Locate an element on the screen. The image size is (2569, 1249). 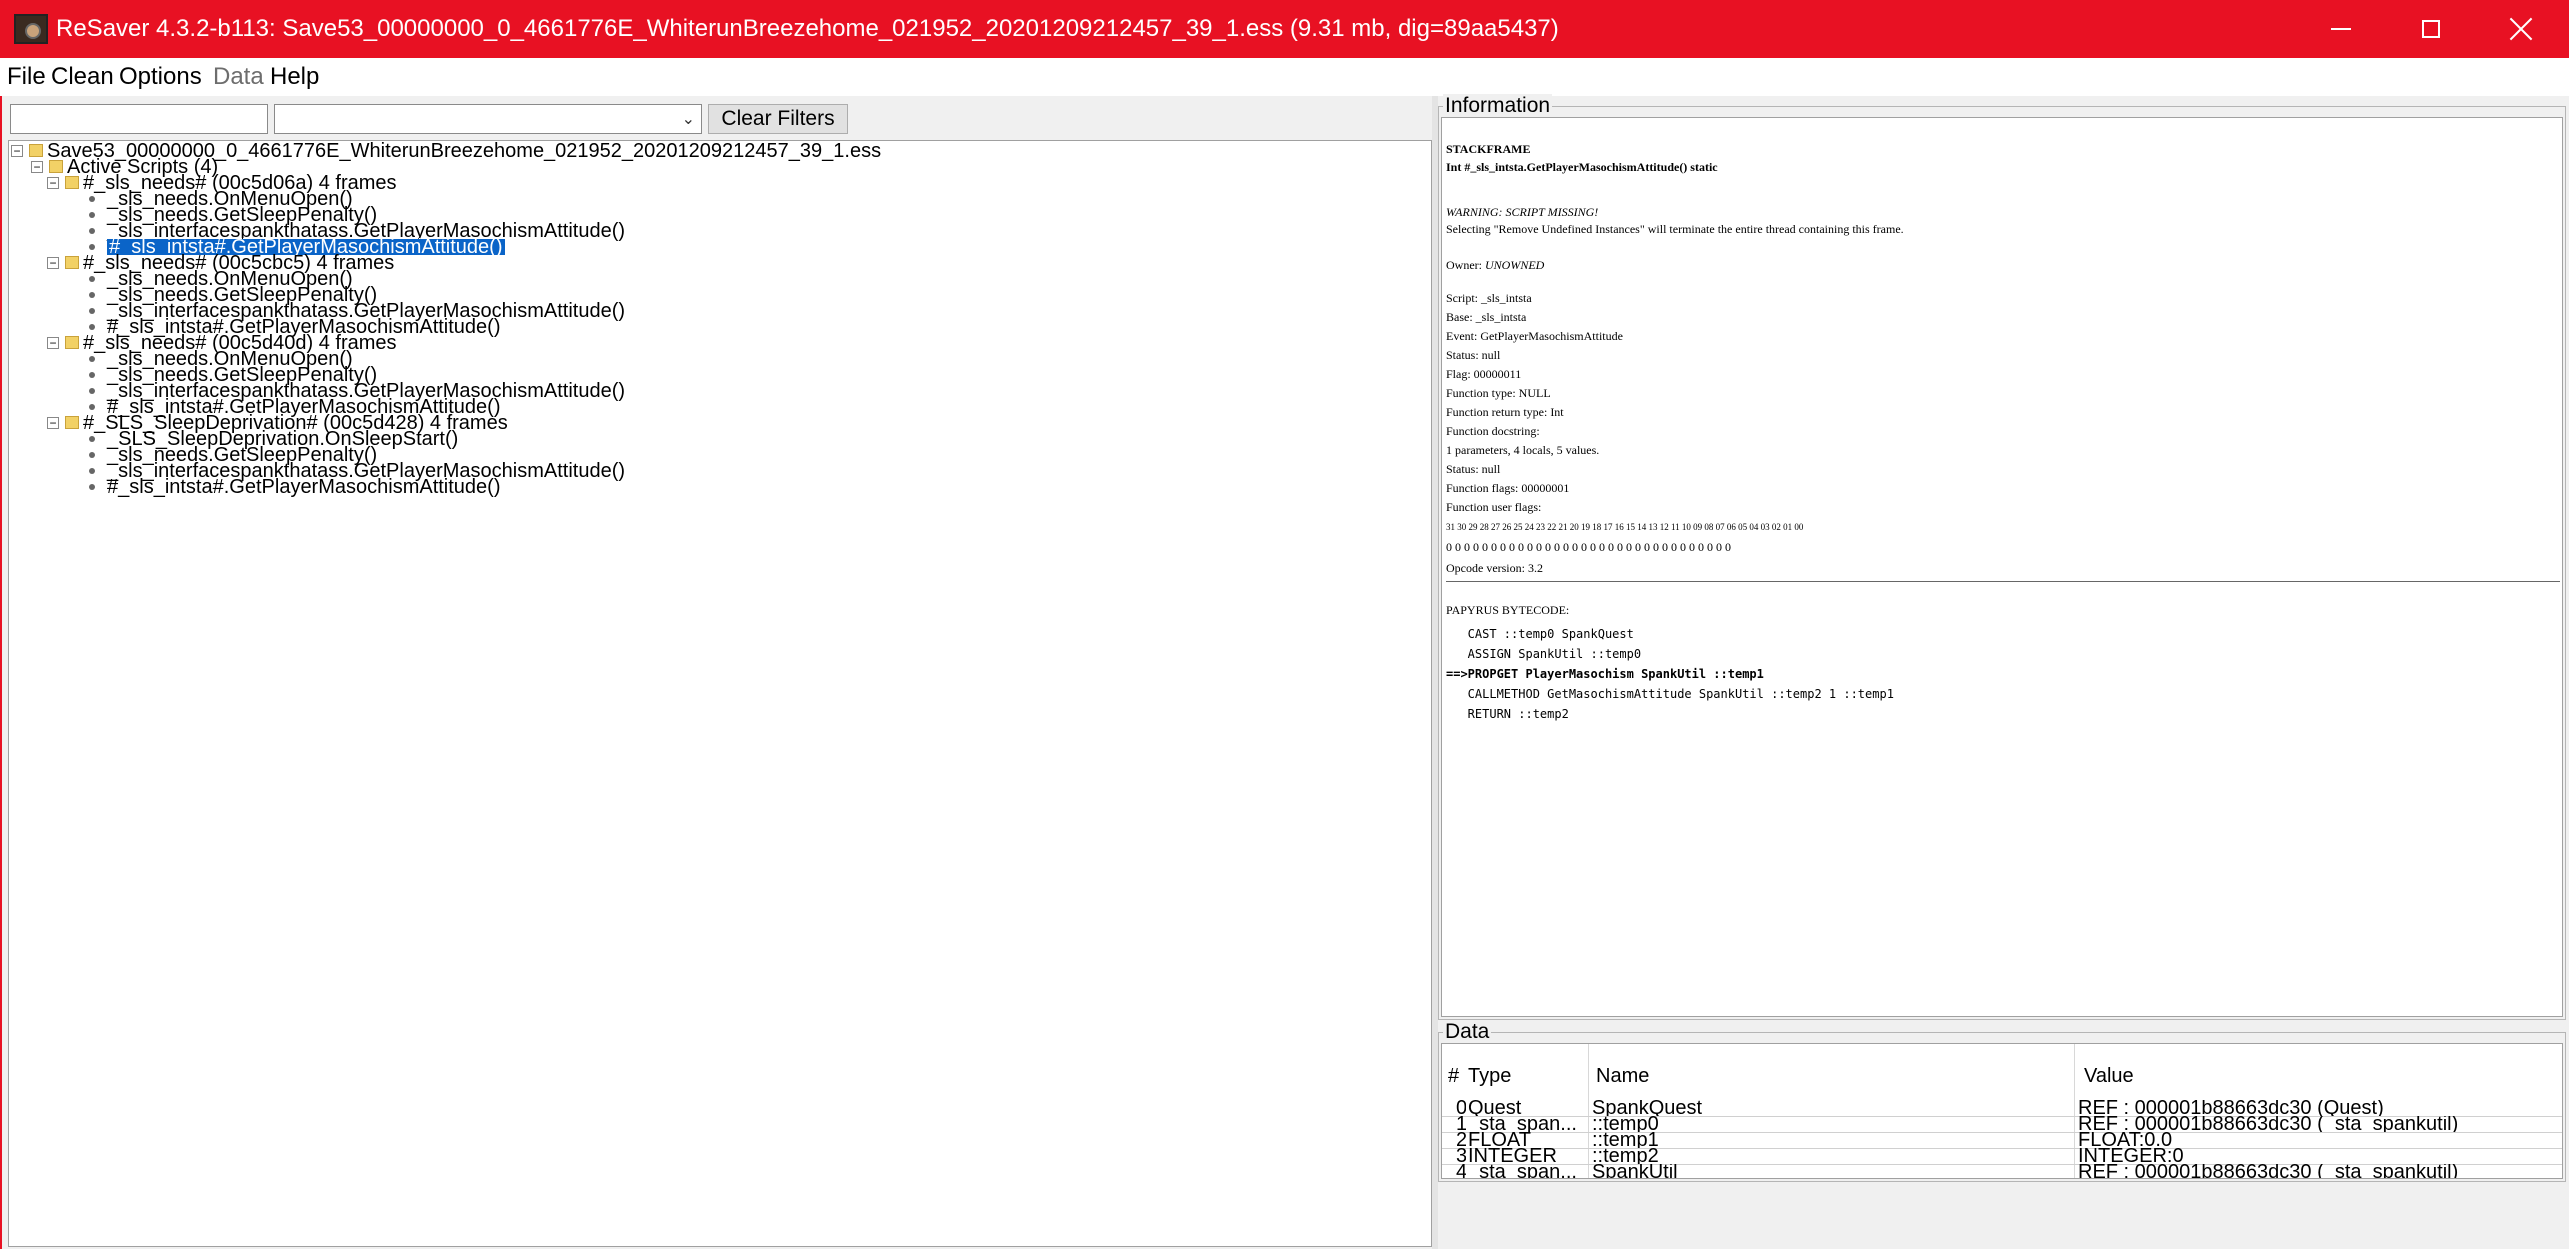
cell-value: FLOAT:0.0 is located at coordinates (2125, 1140).